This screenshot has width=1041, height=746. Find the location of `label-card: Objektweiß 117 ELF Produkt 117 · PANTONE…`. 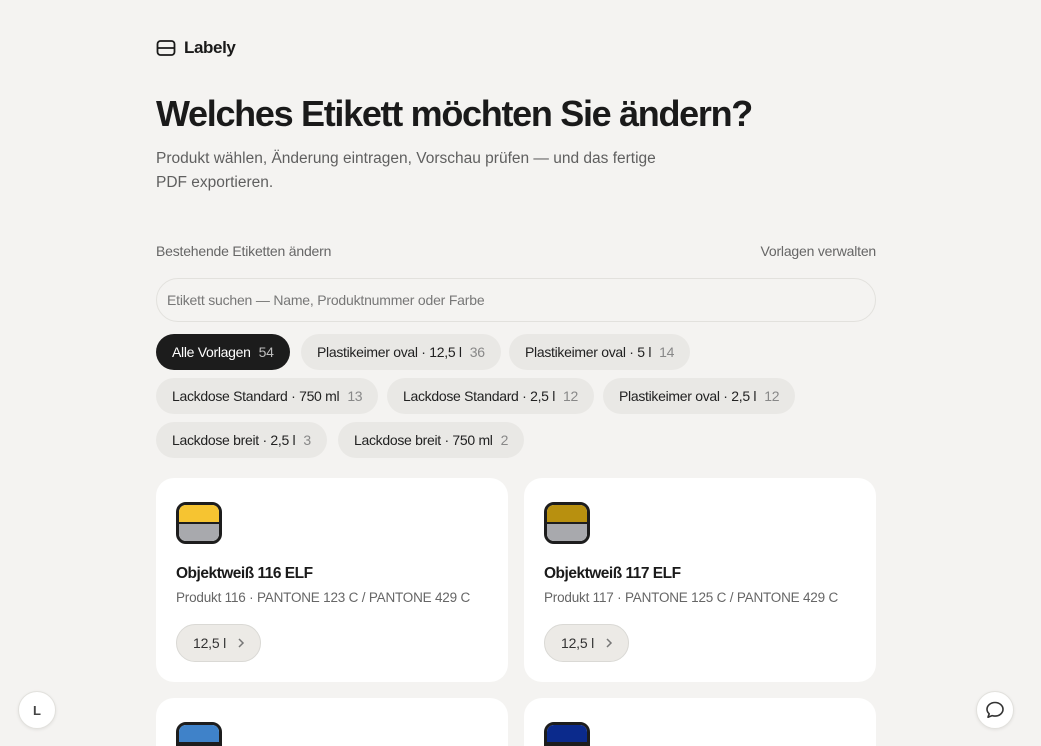

label-card: Objektweiß 117 ELF Produkt 117 · PANTONE… is located at coordinates (700, 580).